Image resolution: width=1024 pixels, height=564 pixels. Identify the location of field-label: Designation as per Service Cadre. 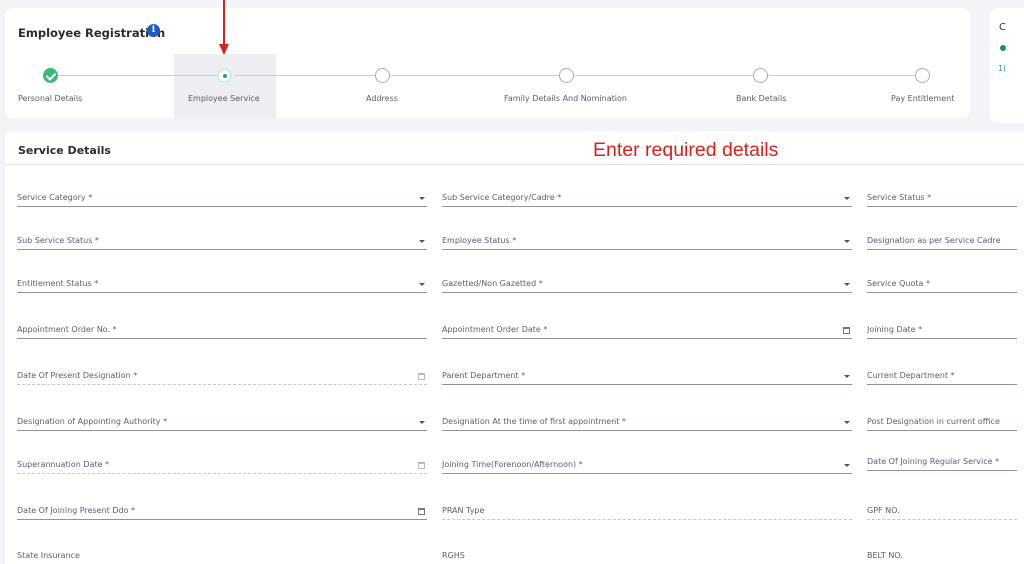
(934, 240).